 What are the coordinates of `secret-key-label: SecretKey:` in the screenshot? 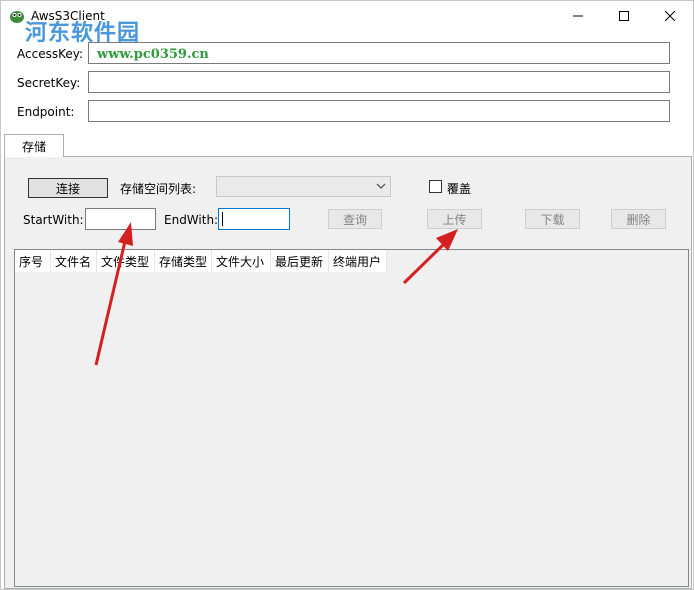 It's located at (49, 83).